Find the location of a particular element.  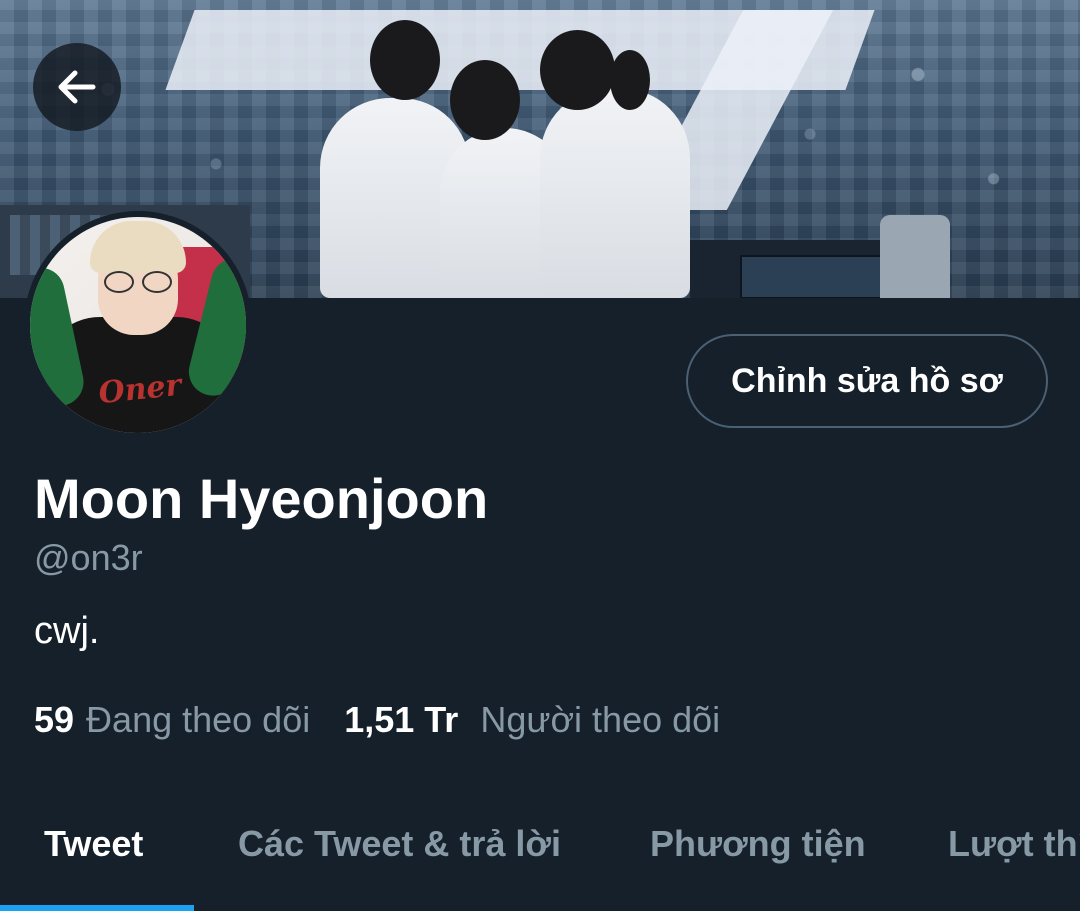

following-link: 59 Đang theo dõi is located at coordinates (172, 720).